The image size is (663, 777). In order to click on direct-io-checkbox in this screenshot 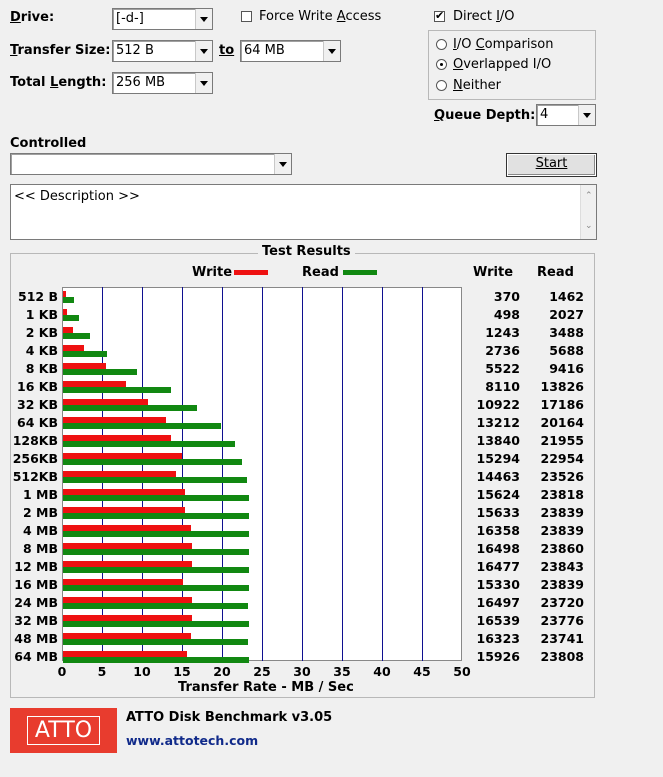, I will do `click(439, 15)`.